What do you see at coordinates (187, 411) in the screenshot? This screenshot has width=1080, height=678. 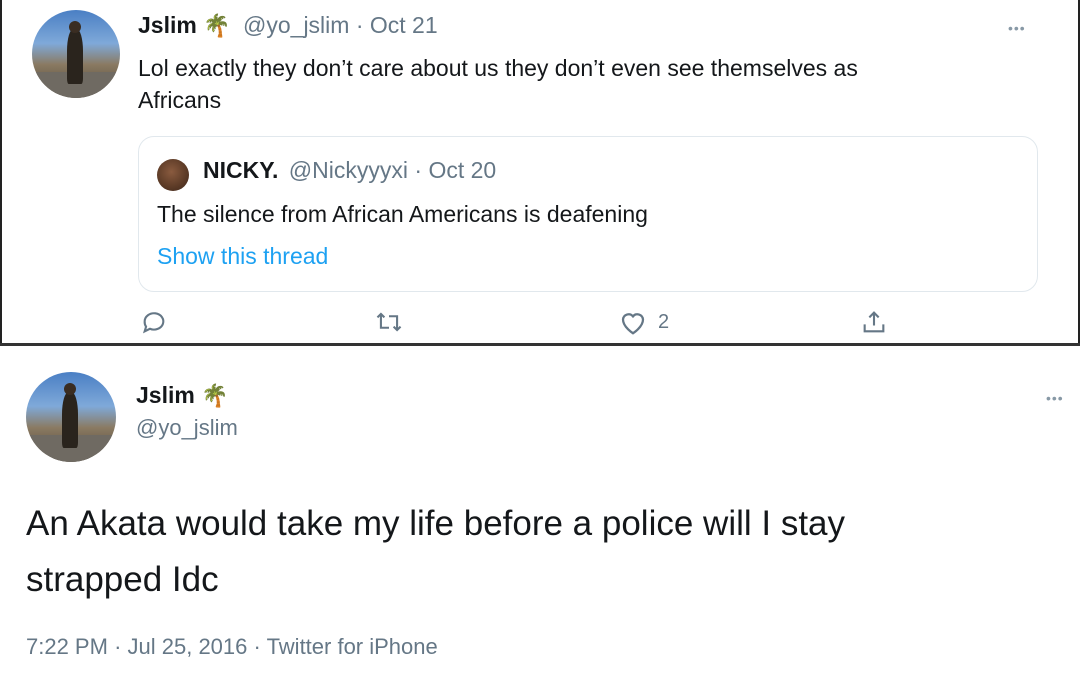 I see `author-block: Jslim 🌴 @yo_jslim` at bounding box center [187, 411].